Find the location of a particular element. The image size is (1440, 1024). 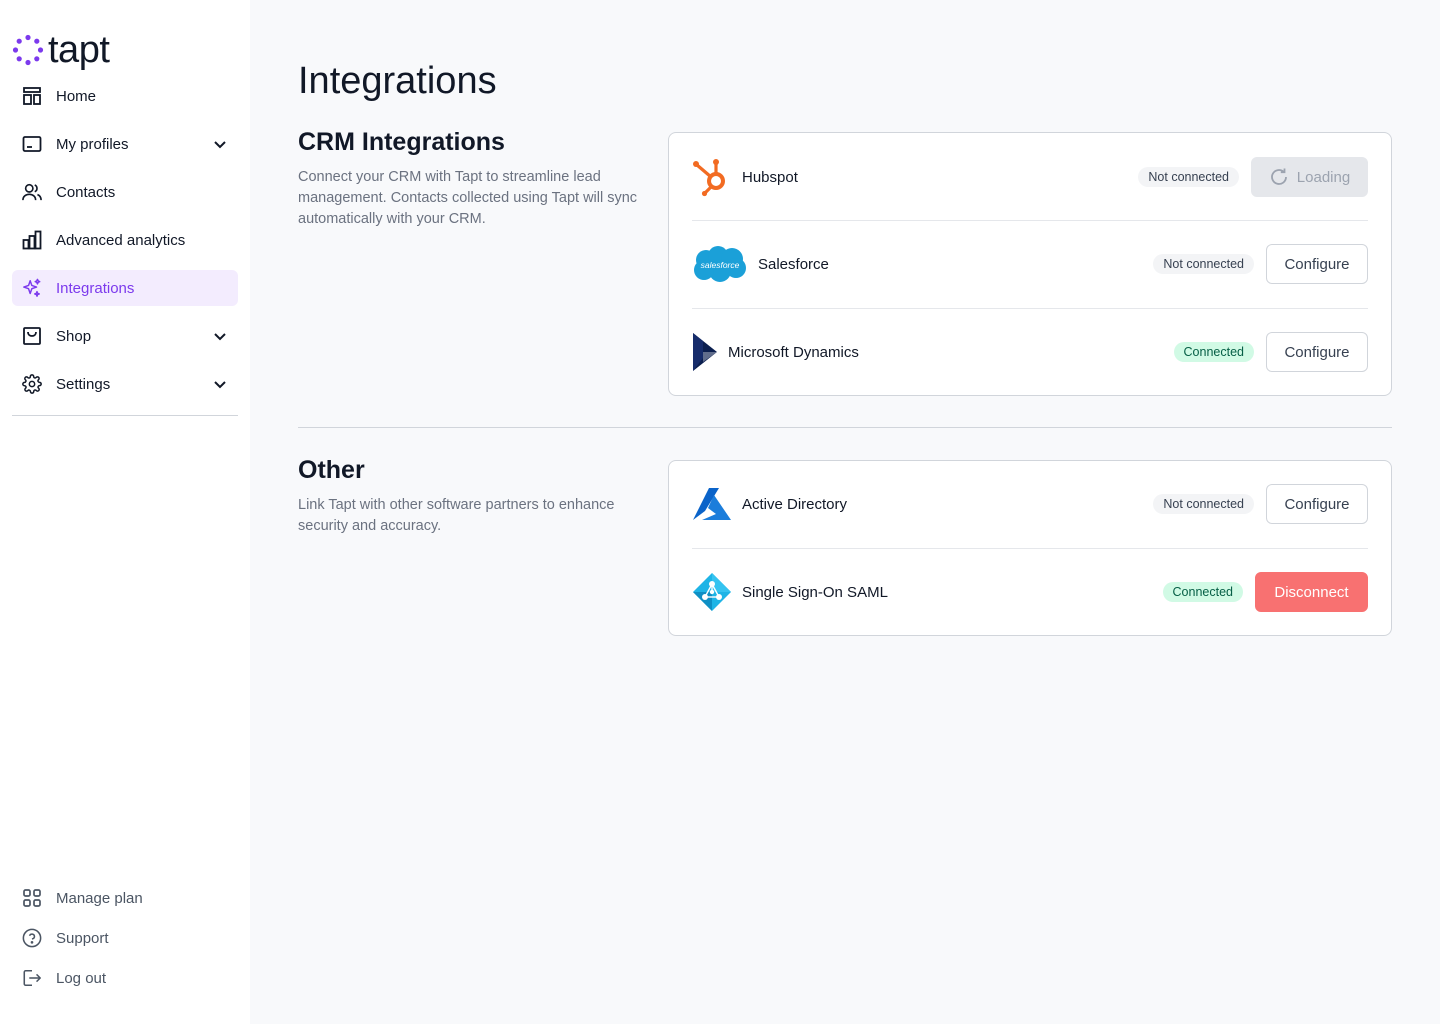

logout-icon is located at coordinates (32, 978).